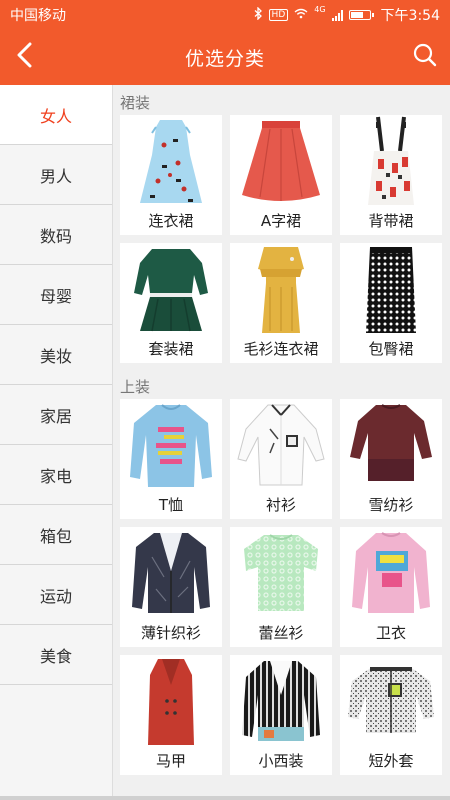  What do you see at coordinates (391, 572) in the screenshot?
I see `hoodie-icon` at bounding box center [391, 572].